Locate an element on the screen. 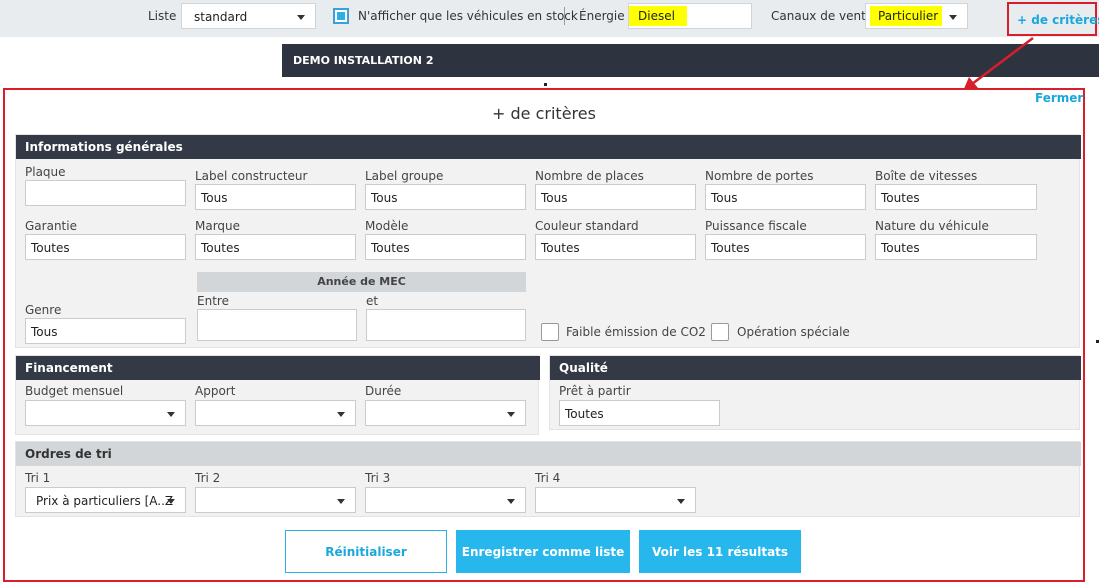 The width and height of the screenshot is (1099, 586). budget-label: Budget mensuel is located at coordinates (74, 391).